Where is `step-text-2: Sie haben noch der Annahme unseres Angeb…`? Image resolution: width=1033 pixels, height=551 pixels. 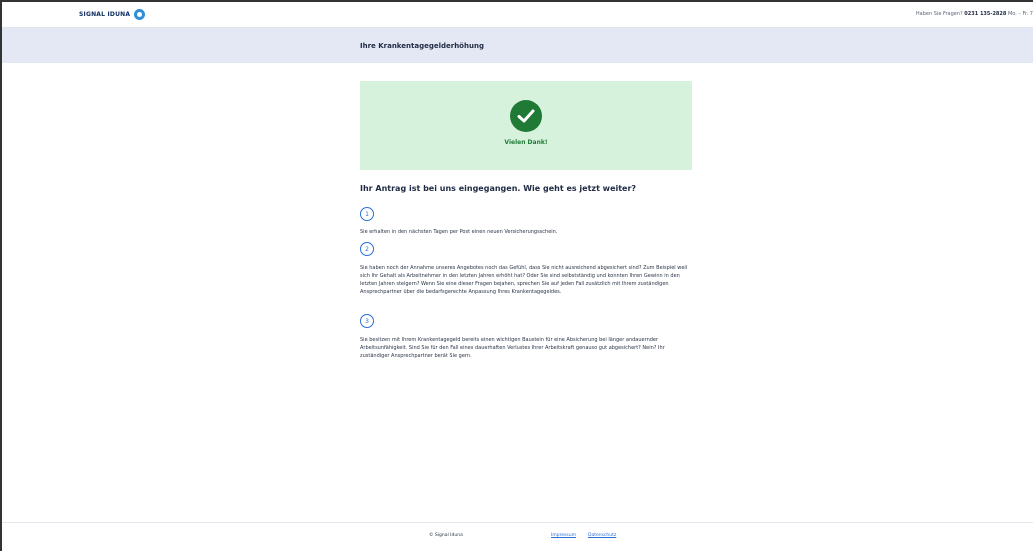
step-text-2: Sie haben noch der Annahme unseres Angeb… is located at coordinates (524, 280).